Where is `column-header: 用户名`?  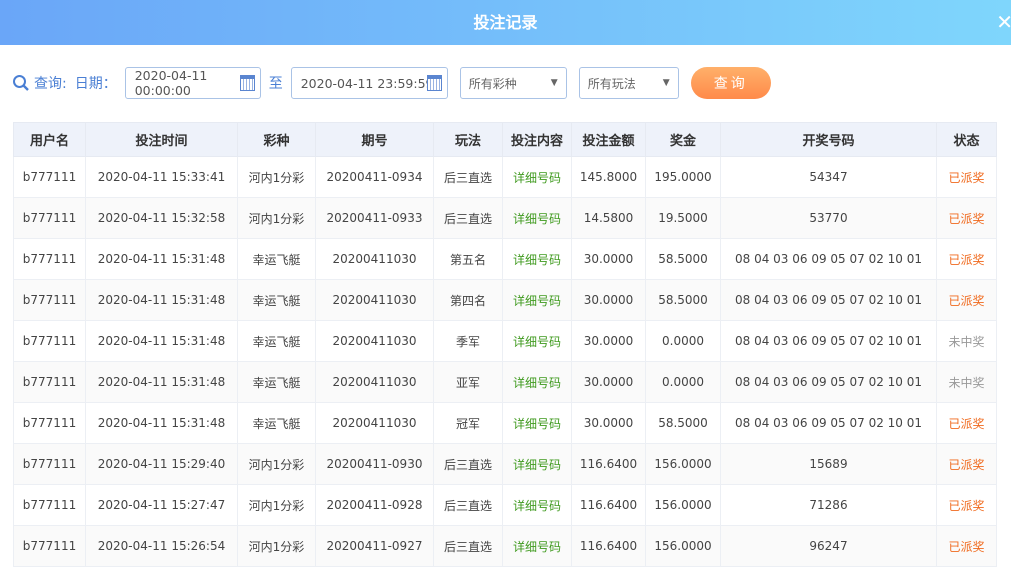
column-header: 用户名 is located at coordinates (49, 139).